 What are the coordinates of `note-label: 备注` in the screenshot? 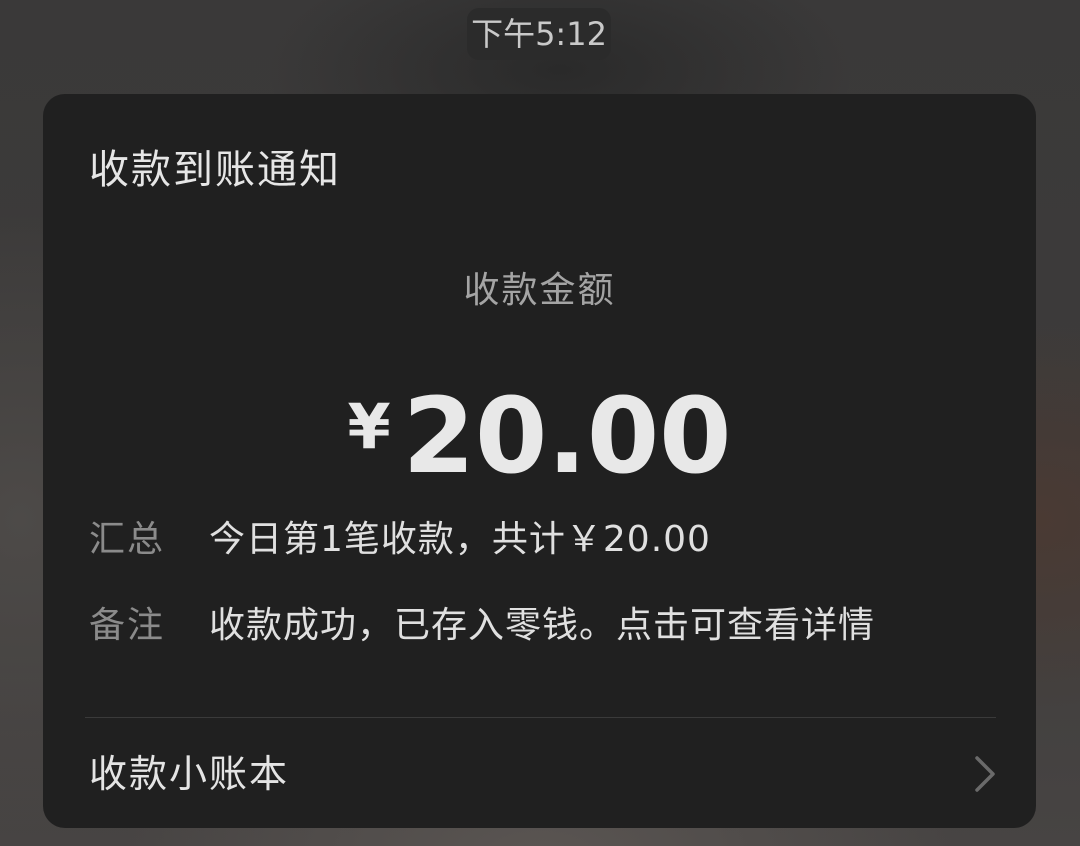 It's located at (127, 625).